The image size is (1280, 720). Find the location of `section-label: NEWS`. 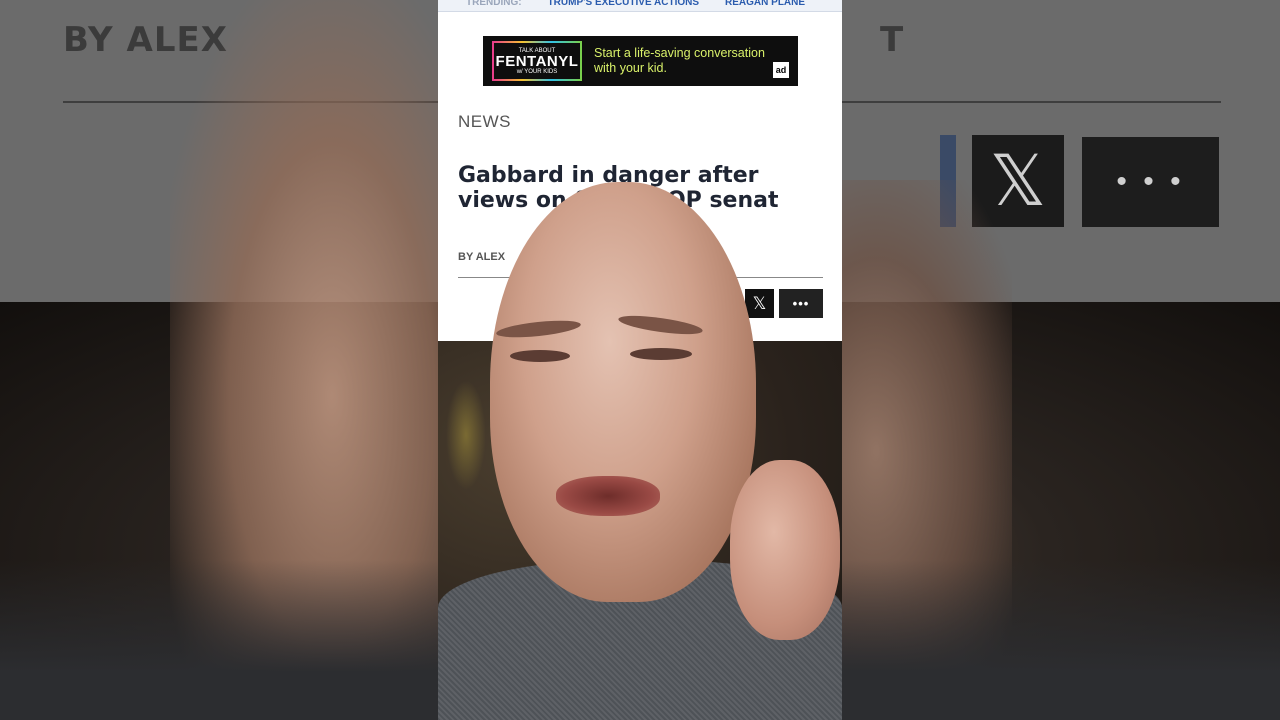

section-label: NEWS is located at coordinates (484, 122).